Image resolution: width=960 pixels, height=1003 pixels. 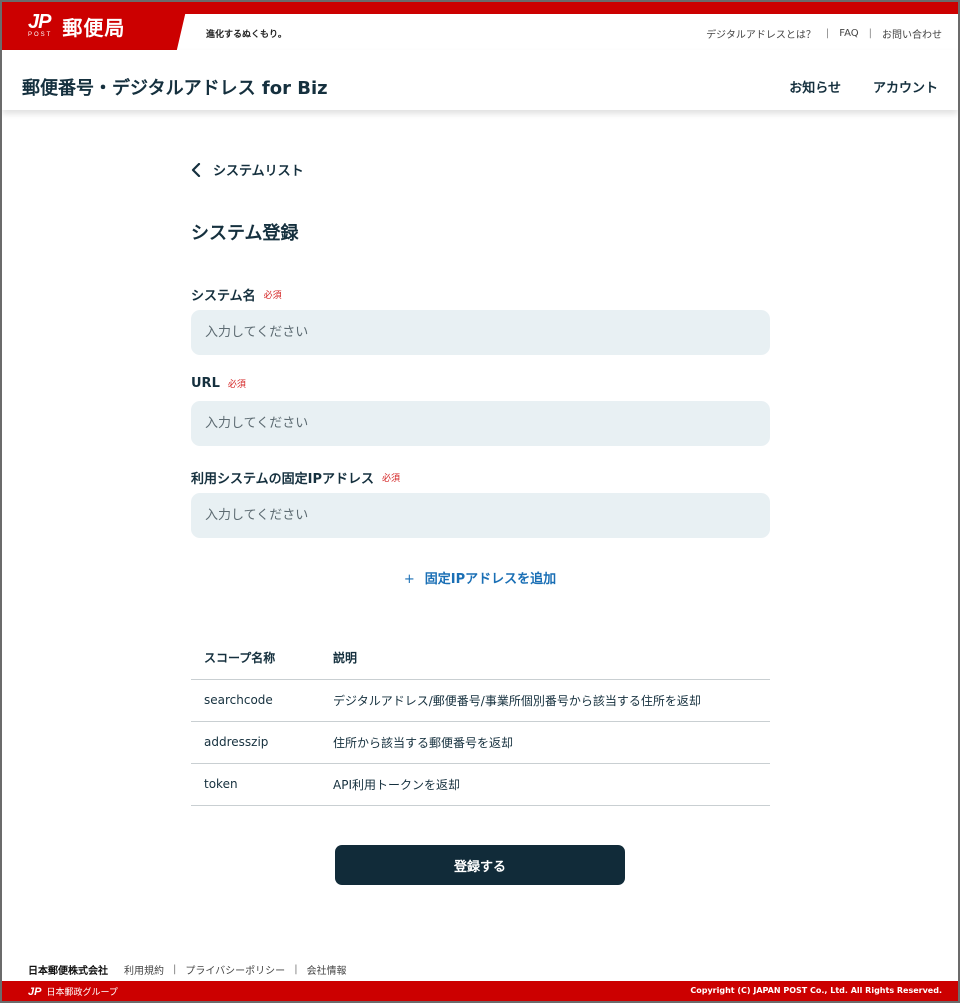 I want to click on jp-post-logo-icon: JP POST, so click(x=40, y=25).